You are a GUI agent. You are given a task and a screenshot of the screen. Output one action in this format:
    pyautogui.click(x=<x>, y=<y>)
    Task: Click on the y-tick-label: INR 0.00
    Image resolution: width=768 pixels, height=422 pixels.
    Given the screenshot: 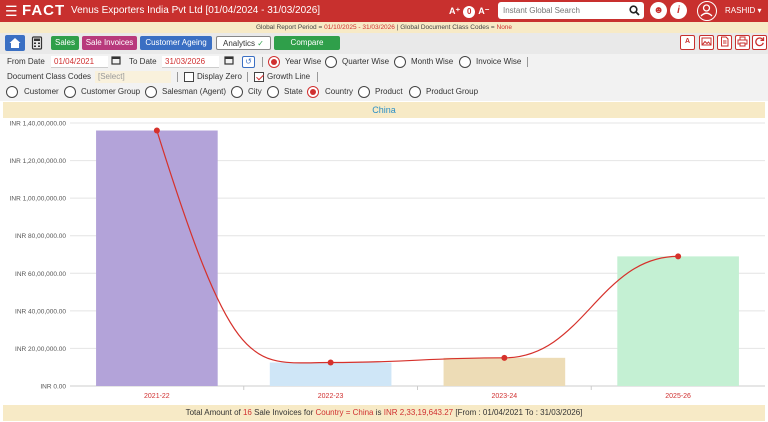 What is the action you would take?
    pyautogui.click(x=53, y=387)
    